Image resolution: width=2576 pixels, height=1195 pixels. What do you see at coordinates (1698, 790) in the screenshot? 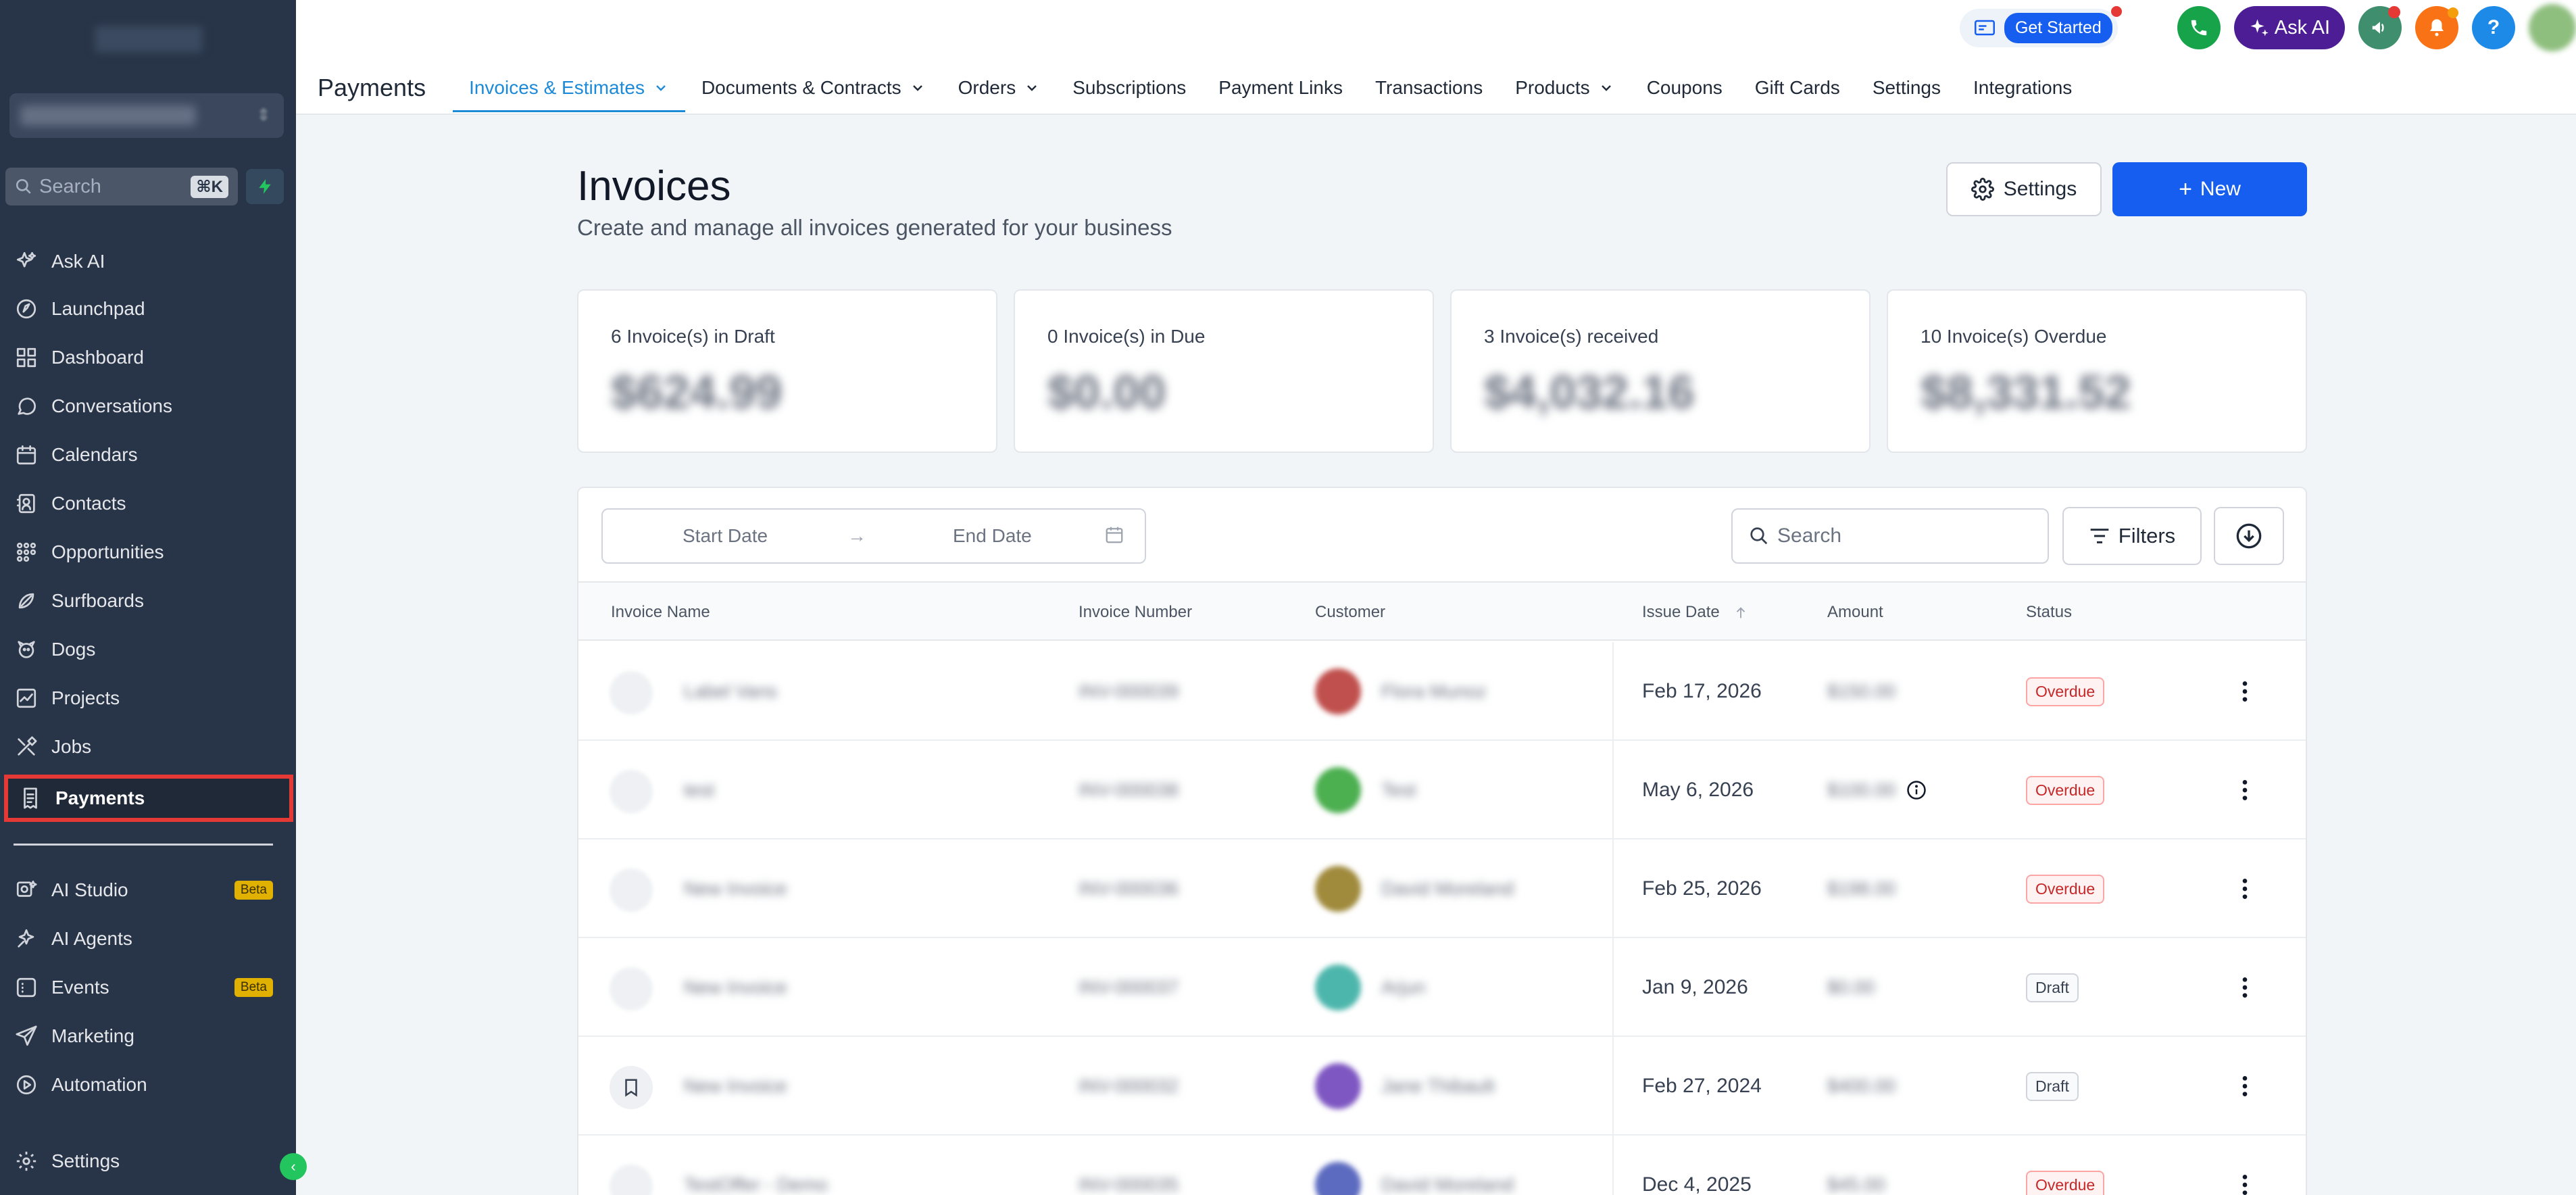
I see `issue-date: May 6, 2026` at bounding box center [1698, 790].